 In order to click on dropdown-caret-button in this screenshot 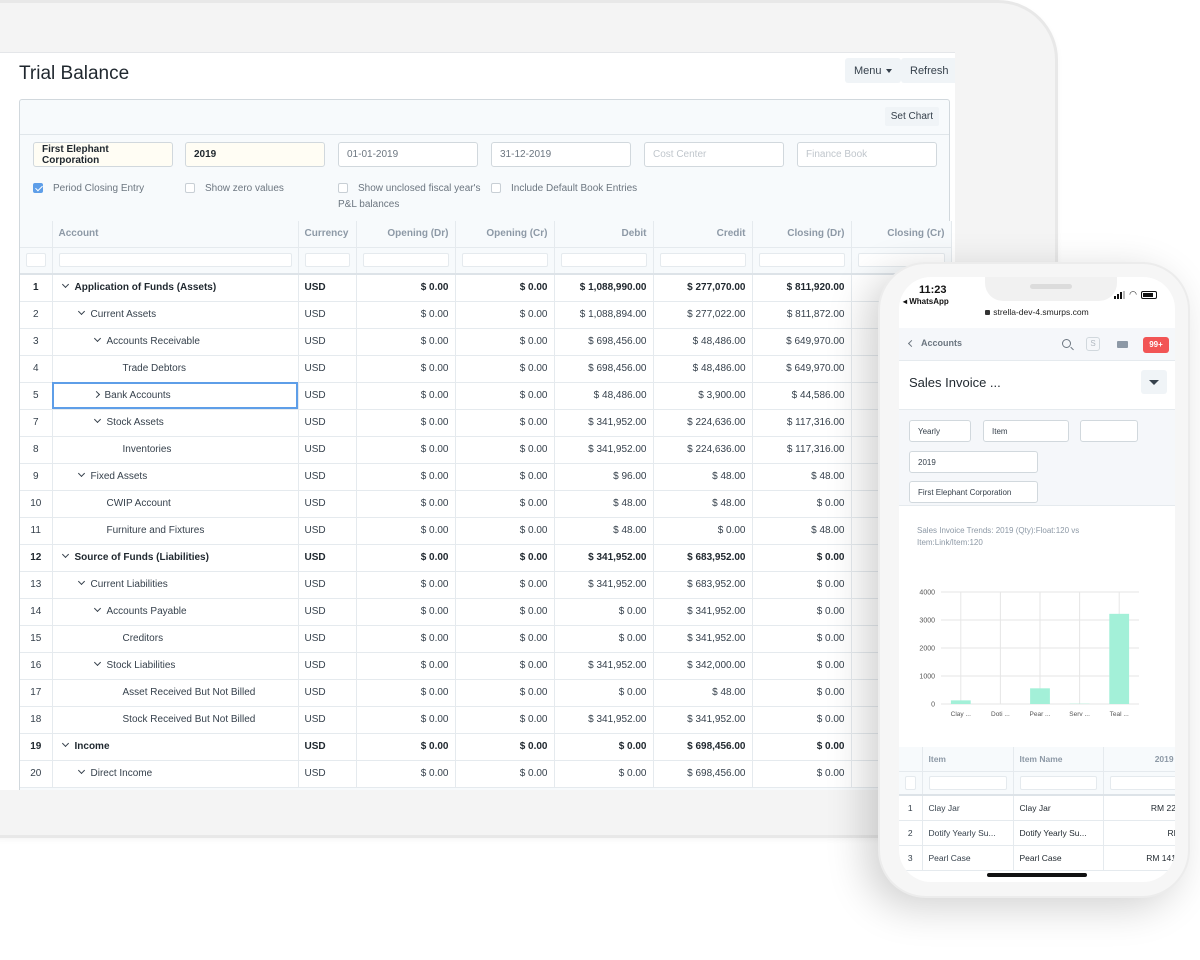, I will do `click(1154, 382)`.